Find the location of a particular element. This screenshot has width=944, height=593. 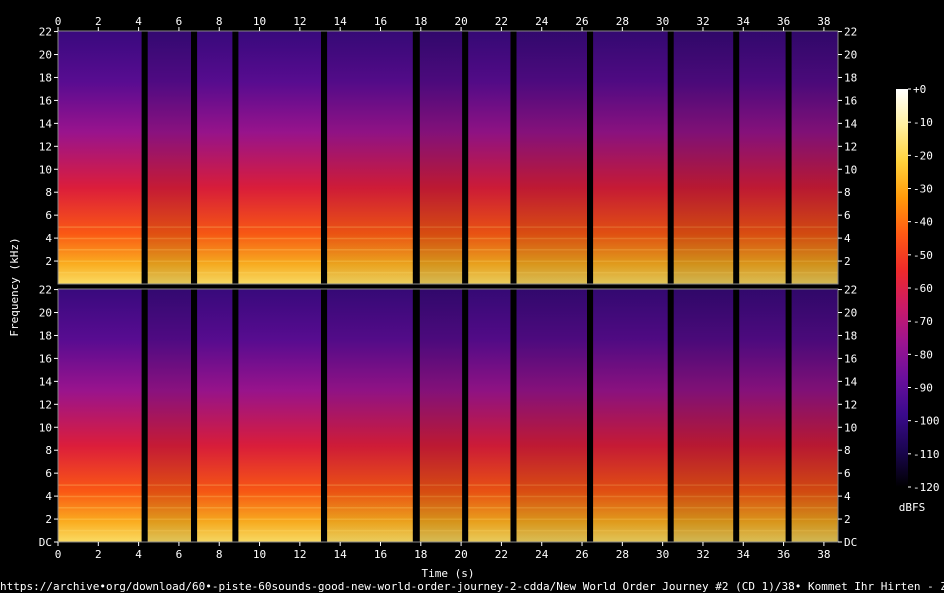

x-tick-label-top: 16 is located at coordinates (380, 21).